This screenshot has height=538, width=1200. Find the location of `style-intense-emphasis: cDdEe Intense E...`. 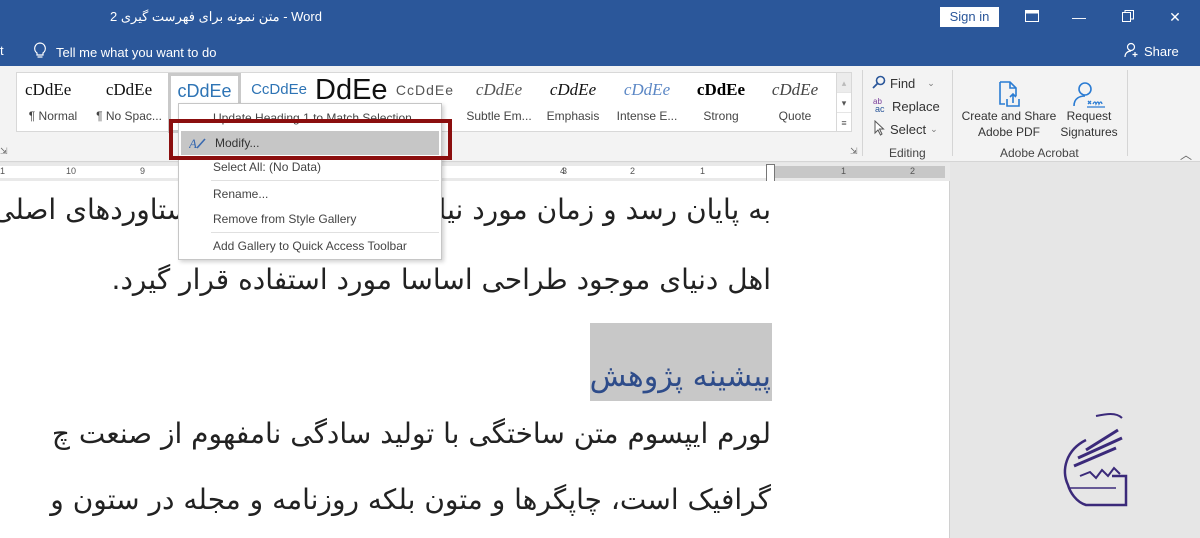

style-intense-emphasis: cDdEe Intense E... is located at coordinates (647, 103).